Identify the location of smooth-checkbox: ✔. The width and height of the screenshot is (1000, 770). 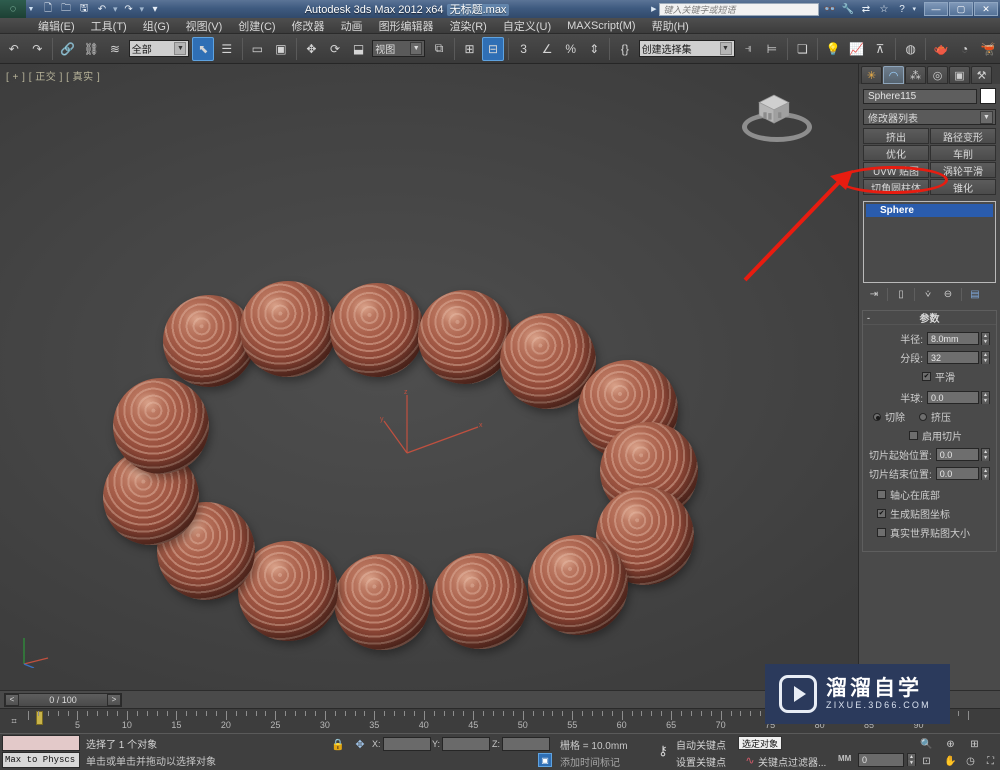
(926, 376).